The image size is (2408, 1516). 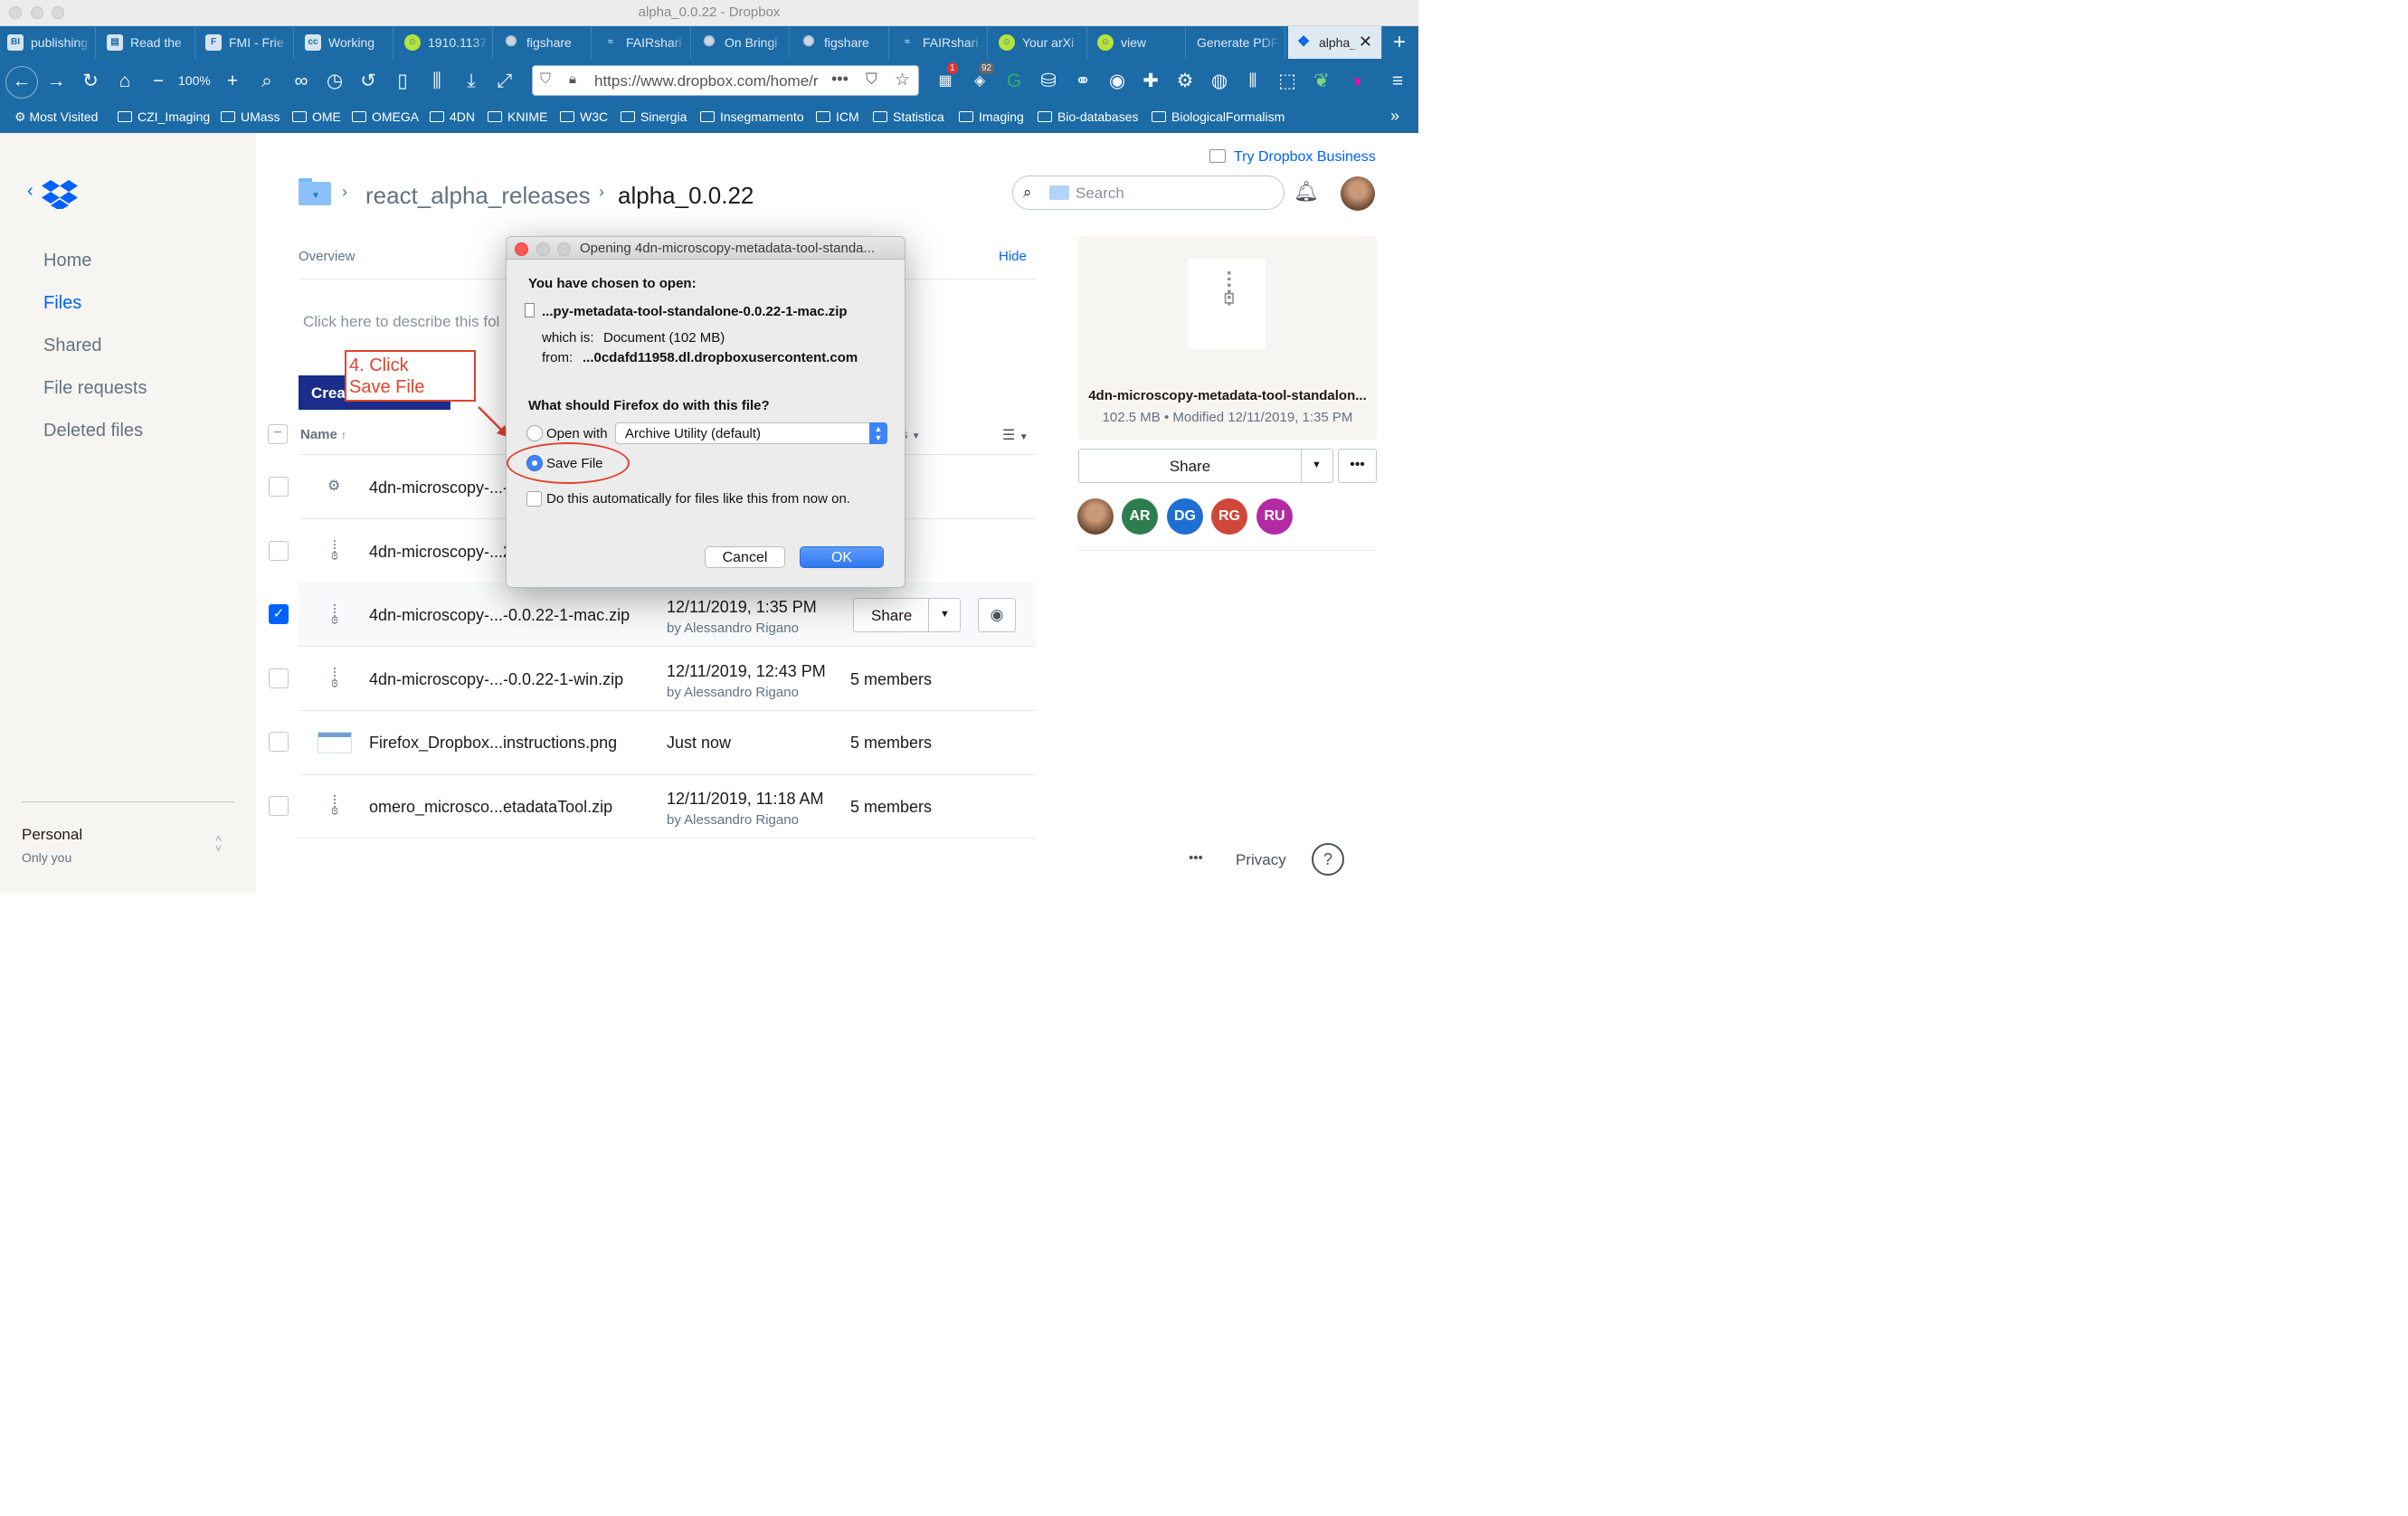 I want to click on reload-icon: ↻, so click(x=90, y=81).